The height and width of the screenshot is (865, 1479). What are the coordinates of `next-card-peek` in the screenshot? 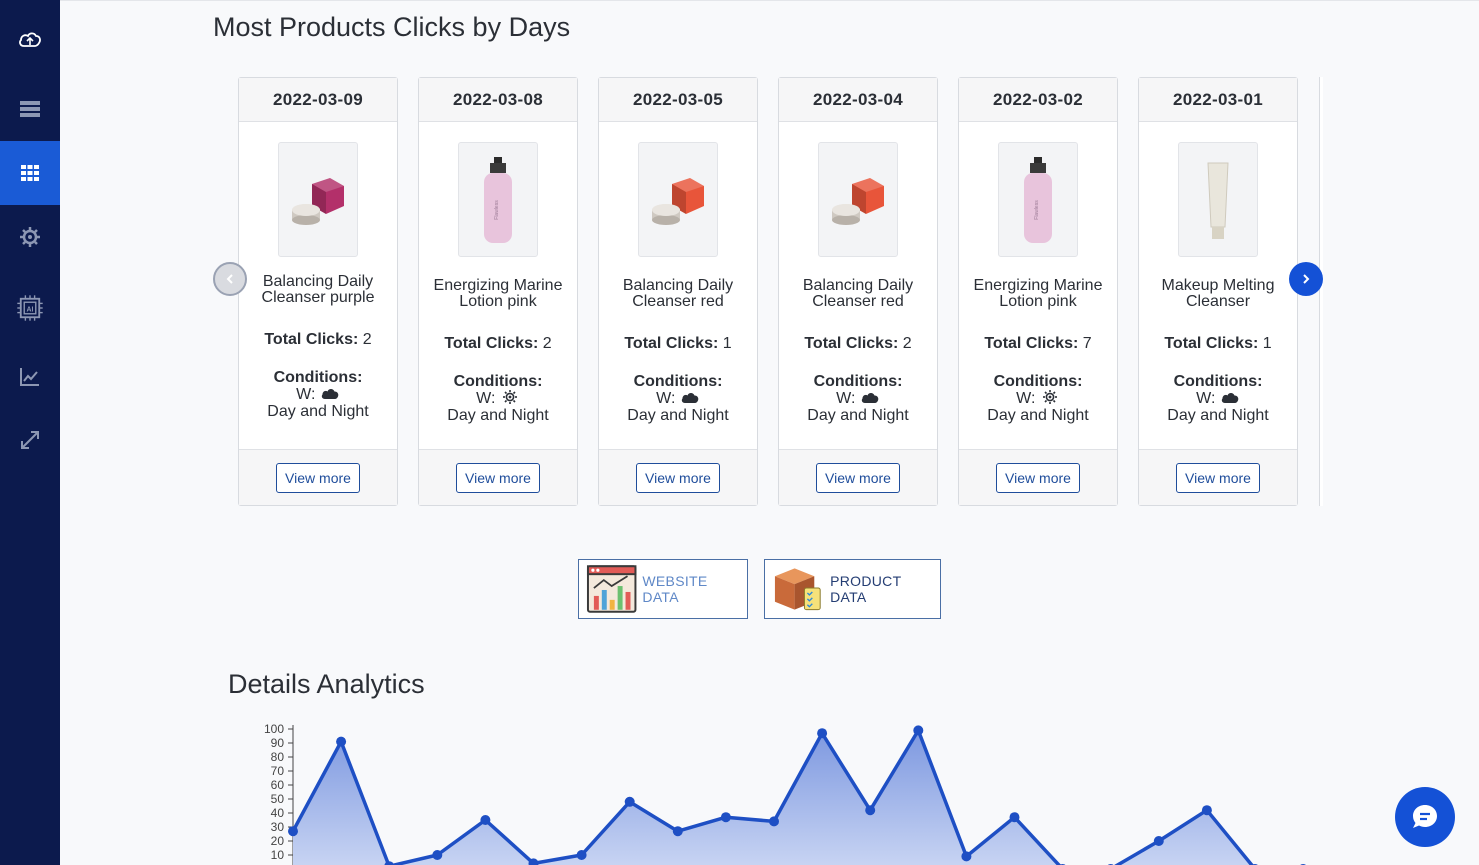 It's located at (1321, 291).